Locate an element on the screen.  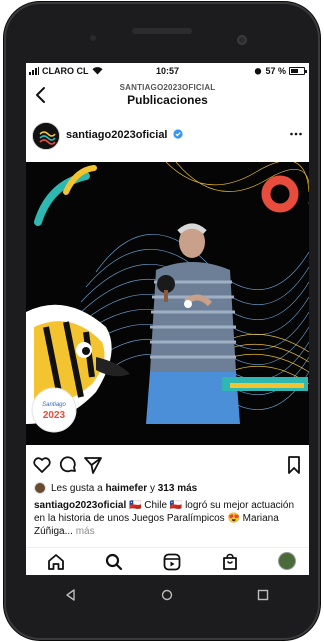
page-header: SANTIAGO2023OFICIAL Publicaciones is located at coordinates (167, 96).